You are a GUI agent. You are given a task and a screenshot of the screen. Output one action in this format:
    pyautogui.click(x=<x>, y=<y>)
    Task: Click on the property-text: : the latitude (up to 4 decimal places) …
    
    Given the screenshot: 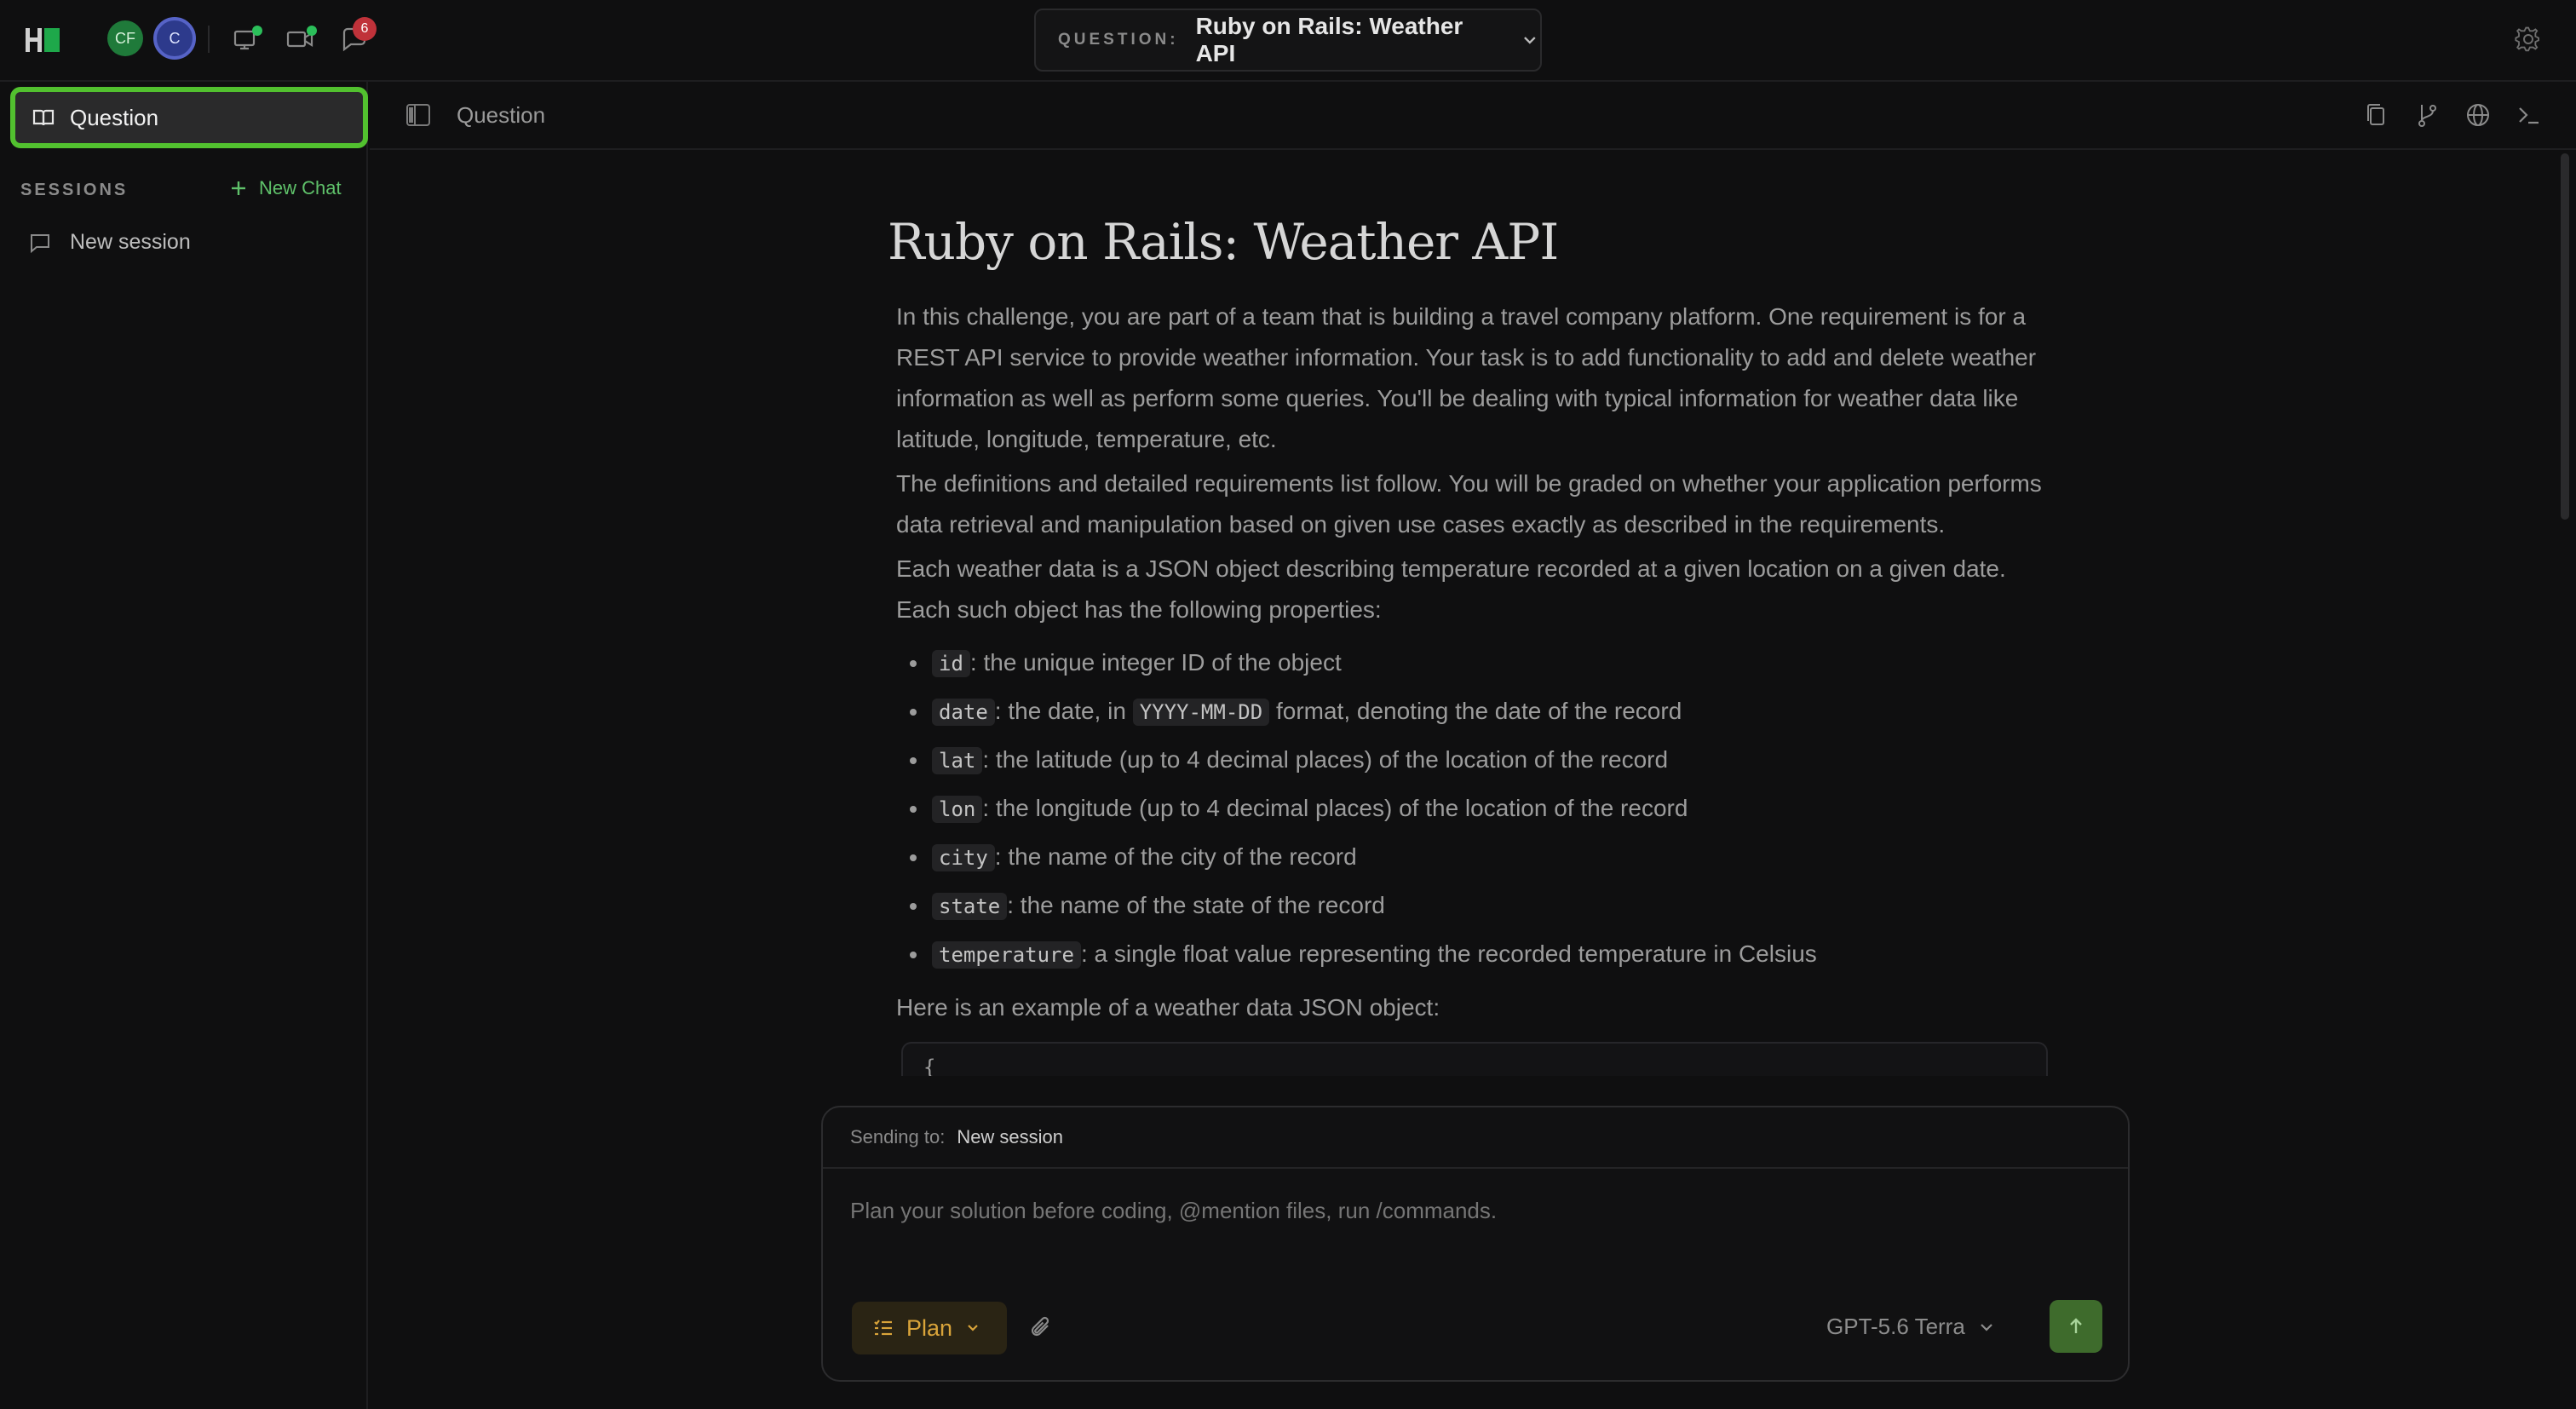 What is the action you would take?
    pyautogui.click(x=1326, y=759)
    